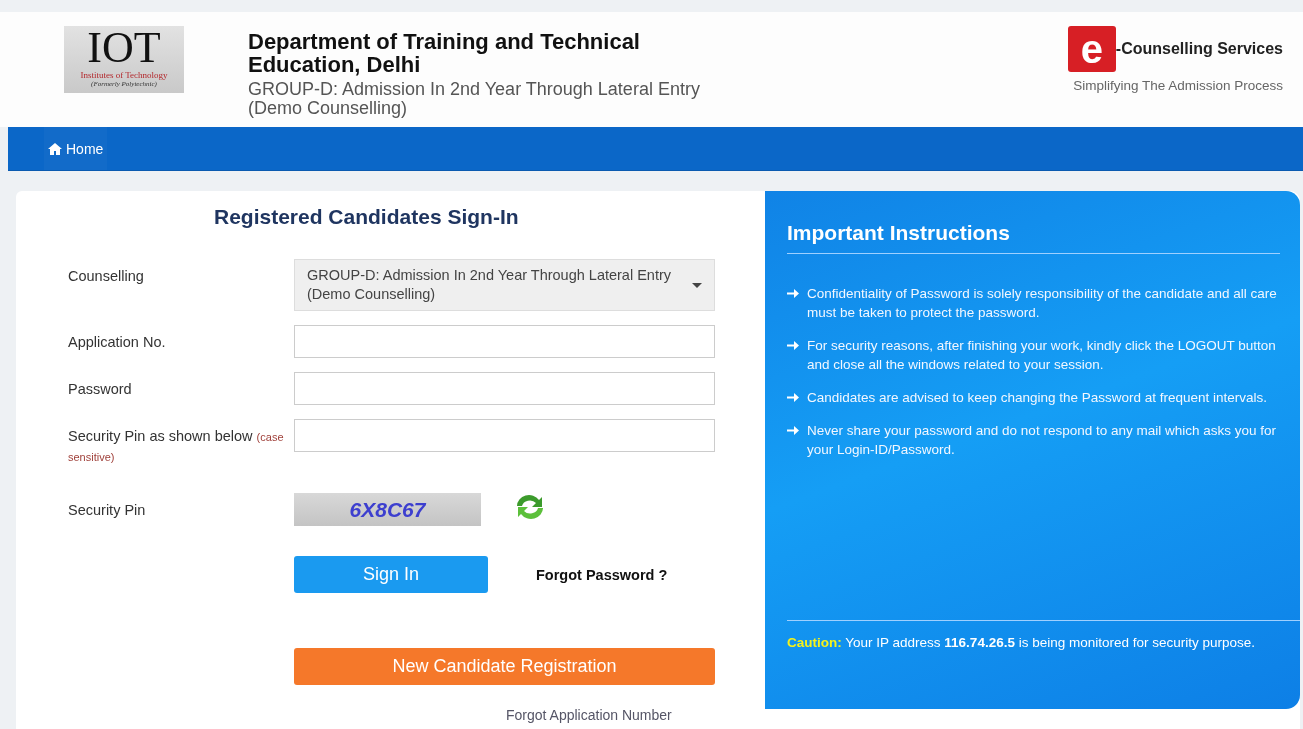 The height and width of the screenshot is (729, 1303). Describe the element at coordinates (176, 446) in the screenshot. I see `field-label: Security Pin as shown below (case sensitive)` at that location.